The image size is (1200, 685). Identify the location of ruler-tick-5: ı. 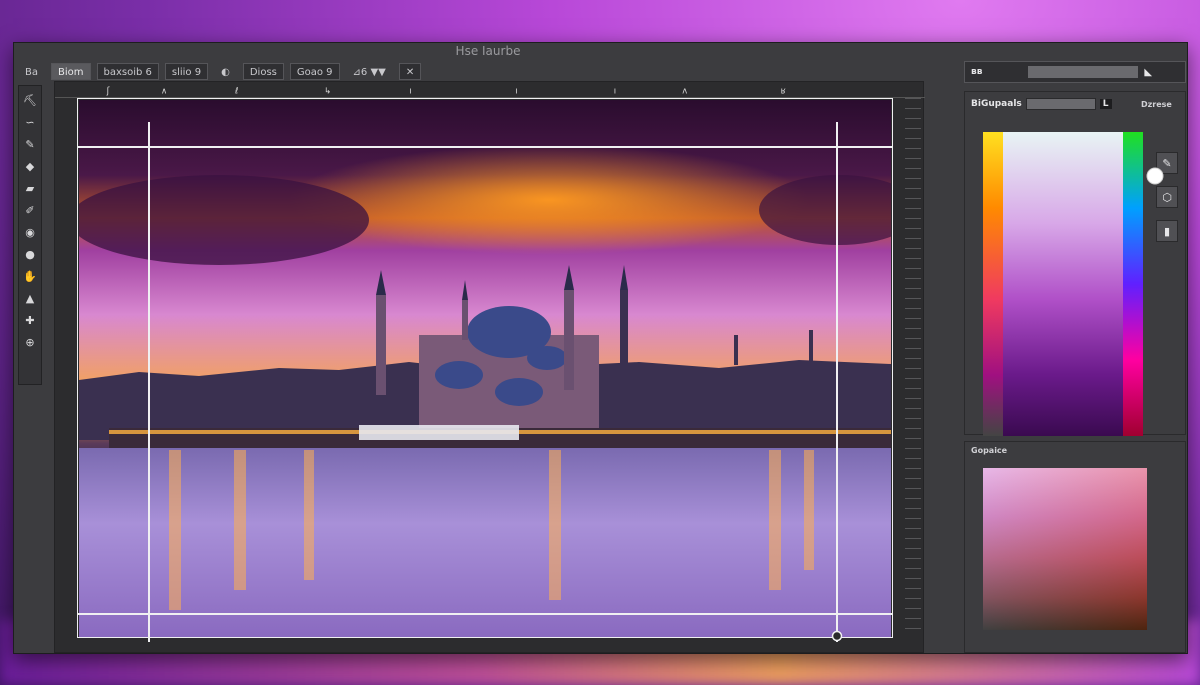
(516, 90).